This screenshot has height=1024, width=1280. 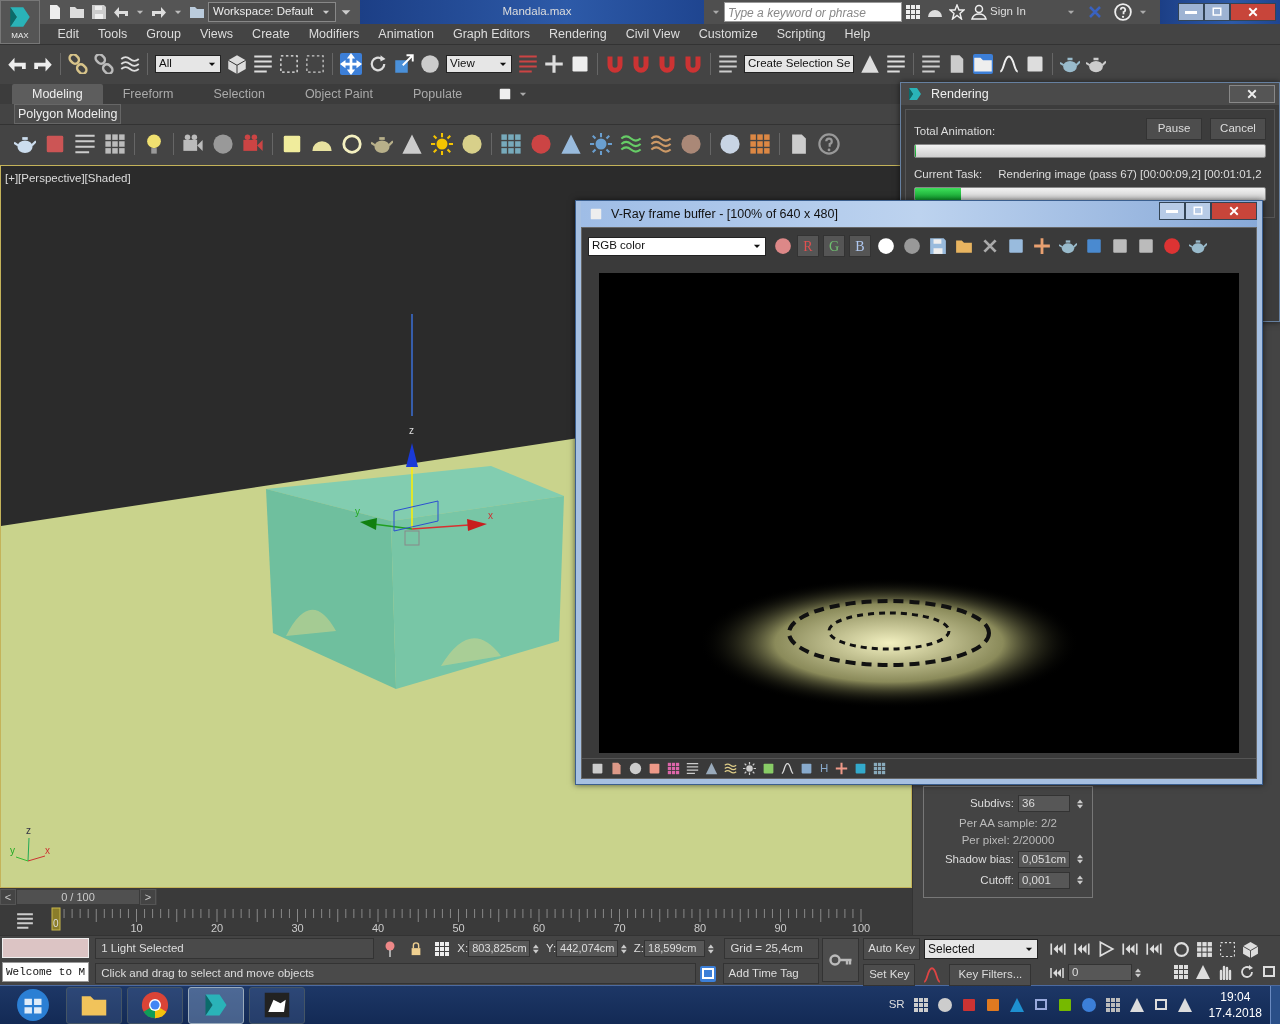 What do you see at coordinates (20, 22) in the screenshot?
I see `app-menu-button: MAX` at bounding box center [20, 22].